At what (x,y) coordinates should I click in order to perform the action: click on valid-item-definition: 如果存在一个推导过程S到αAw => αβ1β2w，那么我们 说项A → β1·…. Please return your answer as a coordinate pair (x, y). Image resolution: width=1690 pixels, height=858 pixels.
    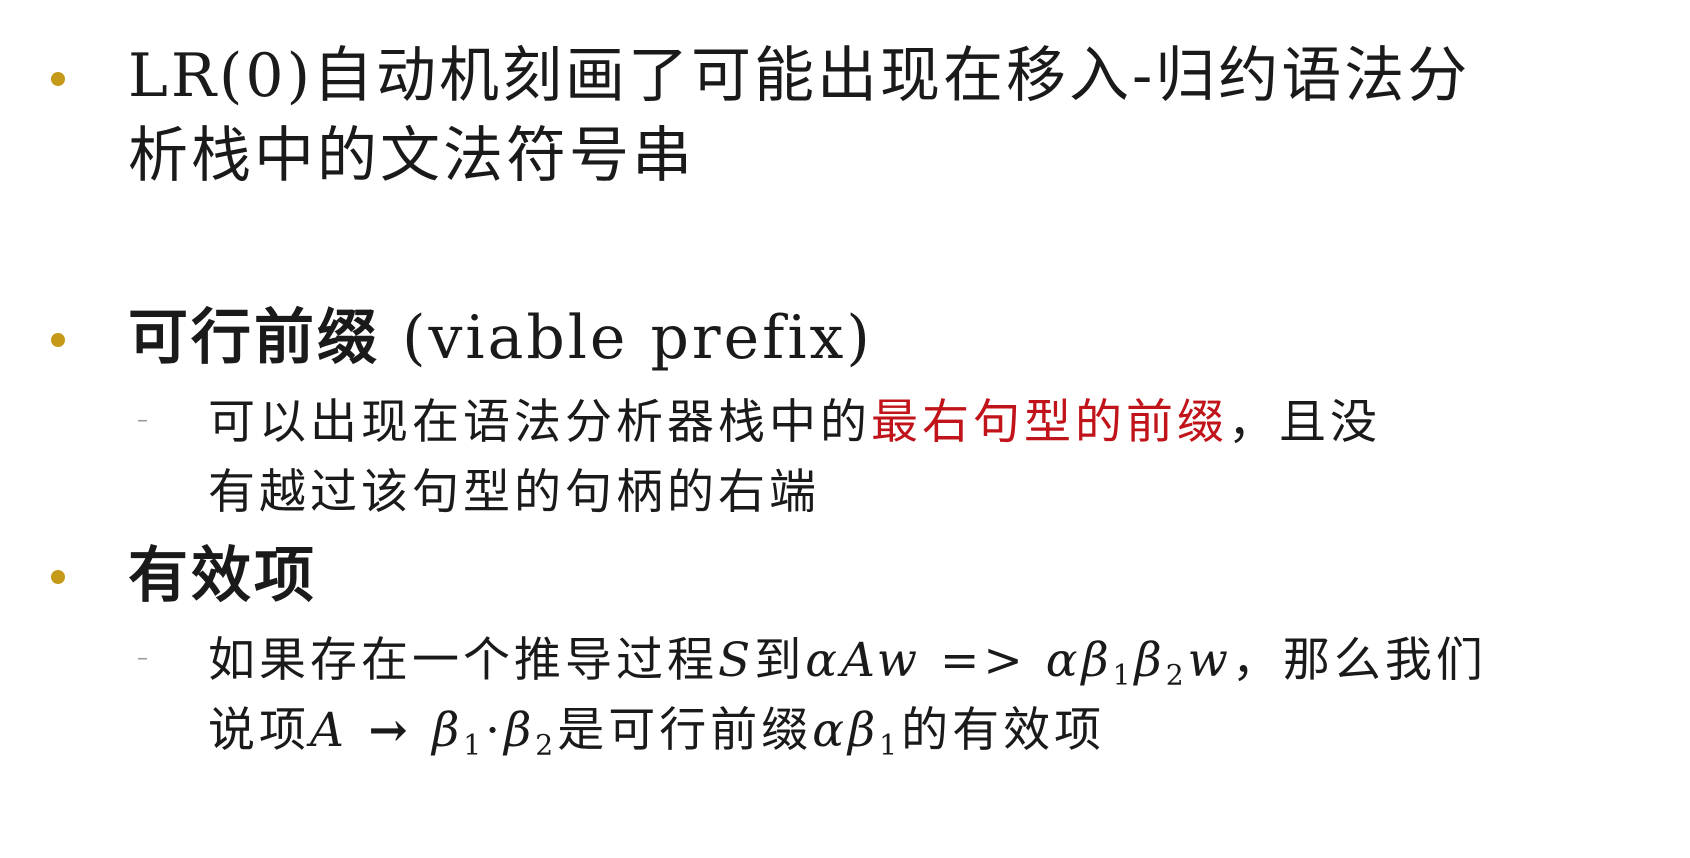
    Looking at the image, I should click on (847, 696).